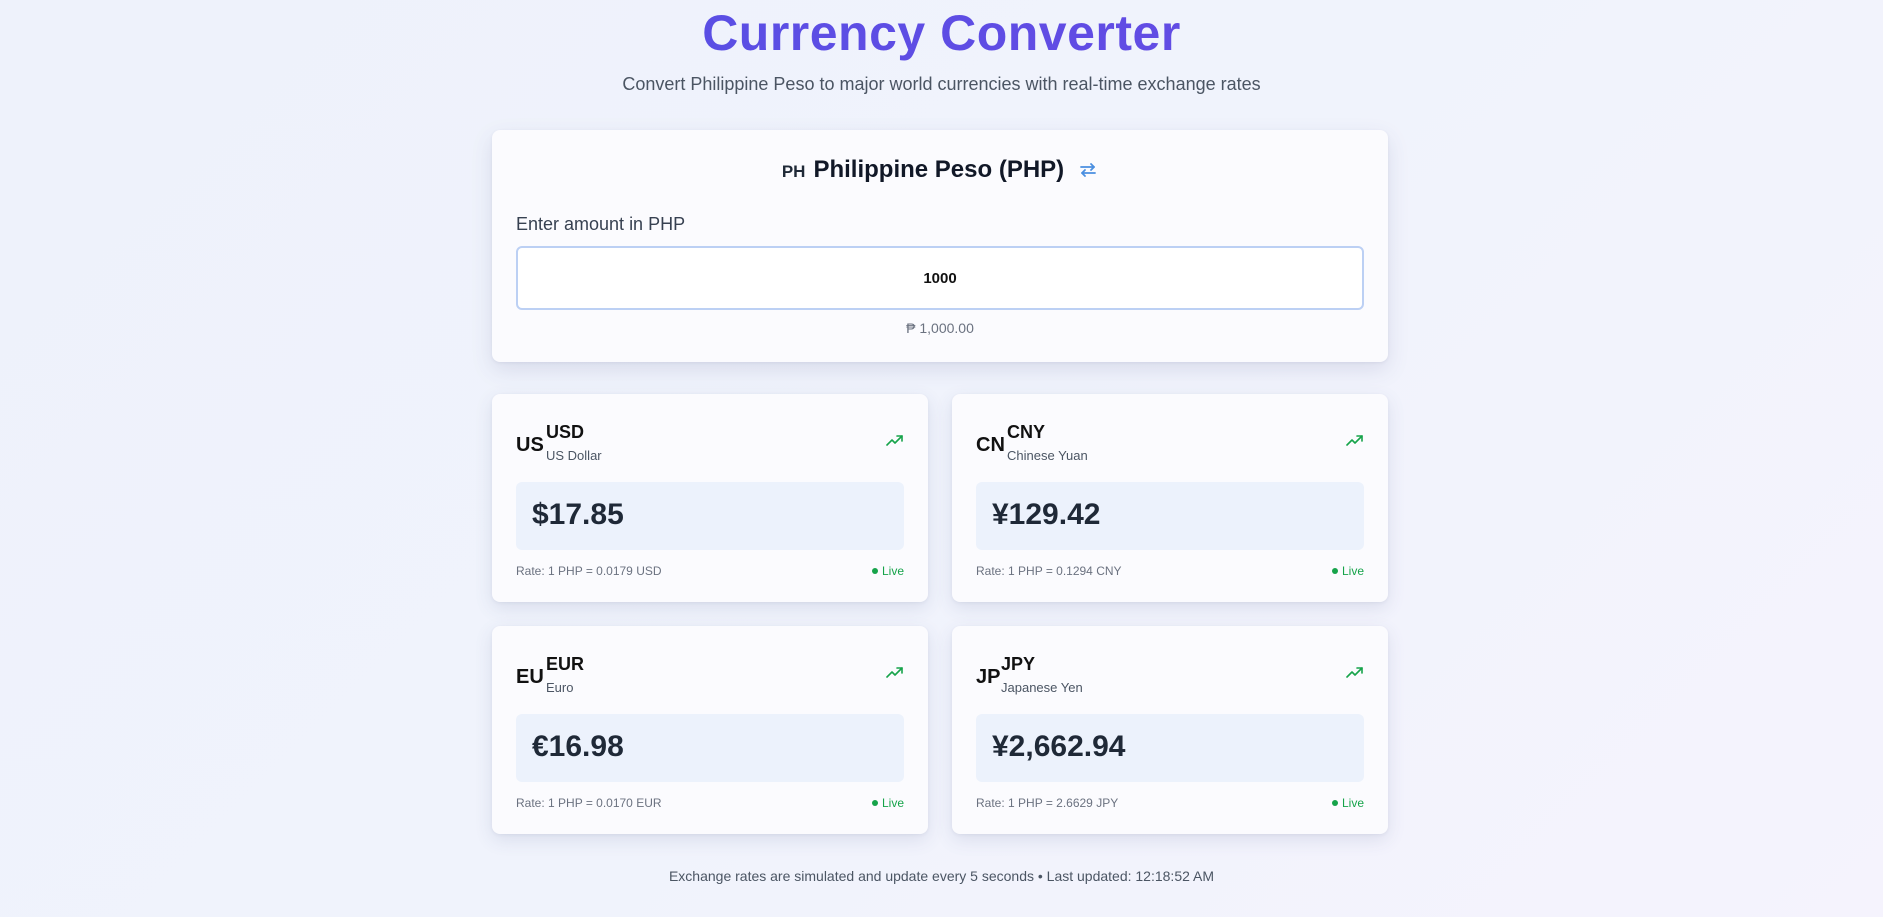  Describe the element at coordinates (565, 664) in the screenshot. I see `currency-code: EUR` at that location.